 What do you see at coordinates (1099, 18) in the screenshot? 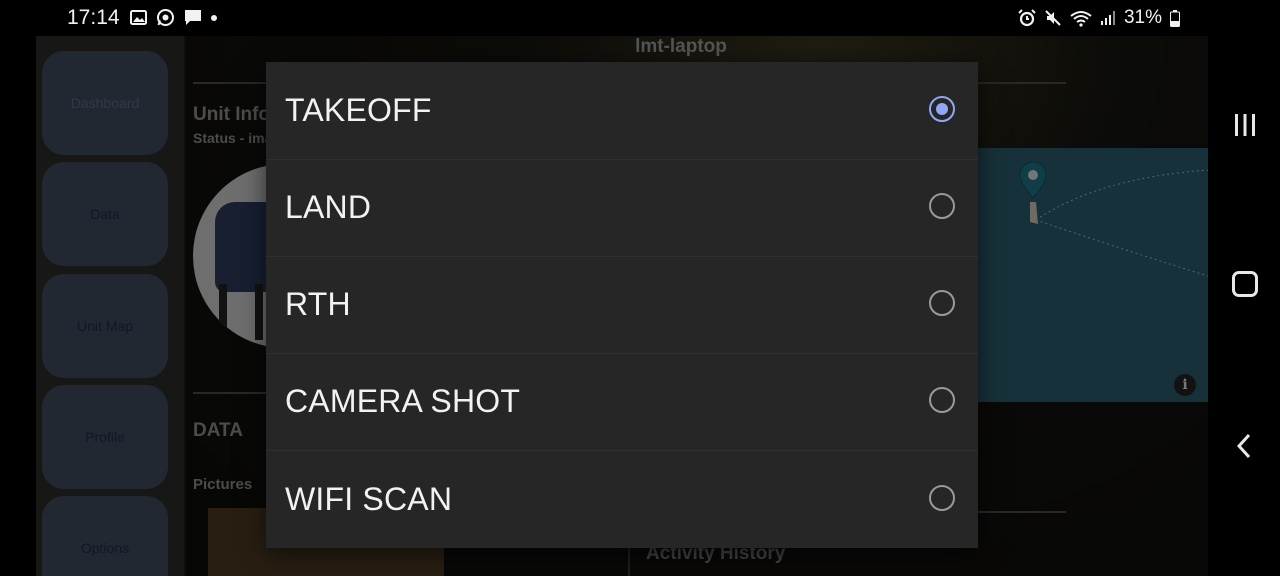
I see `system-icons: 31%` at bounding box center [1099, 18].